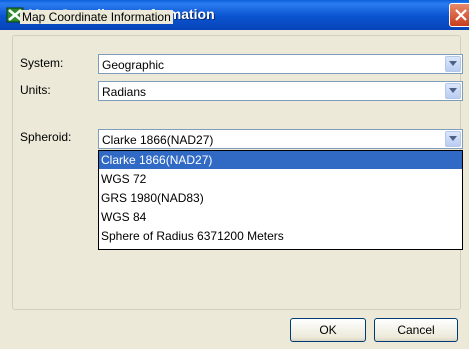  I want to click on cancel-button: Cancel, so click(416, 330).